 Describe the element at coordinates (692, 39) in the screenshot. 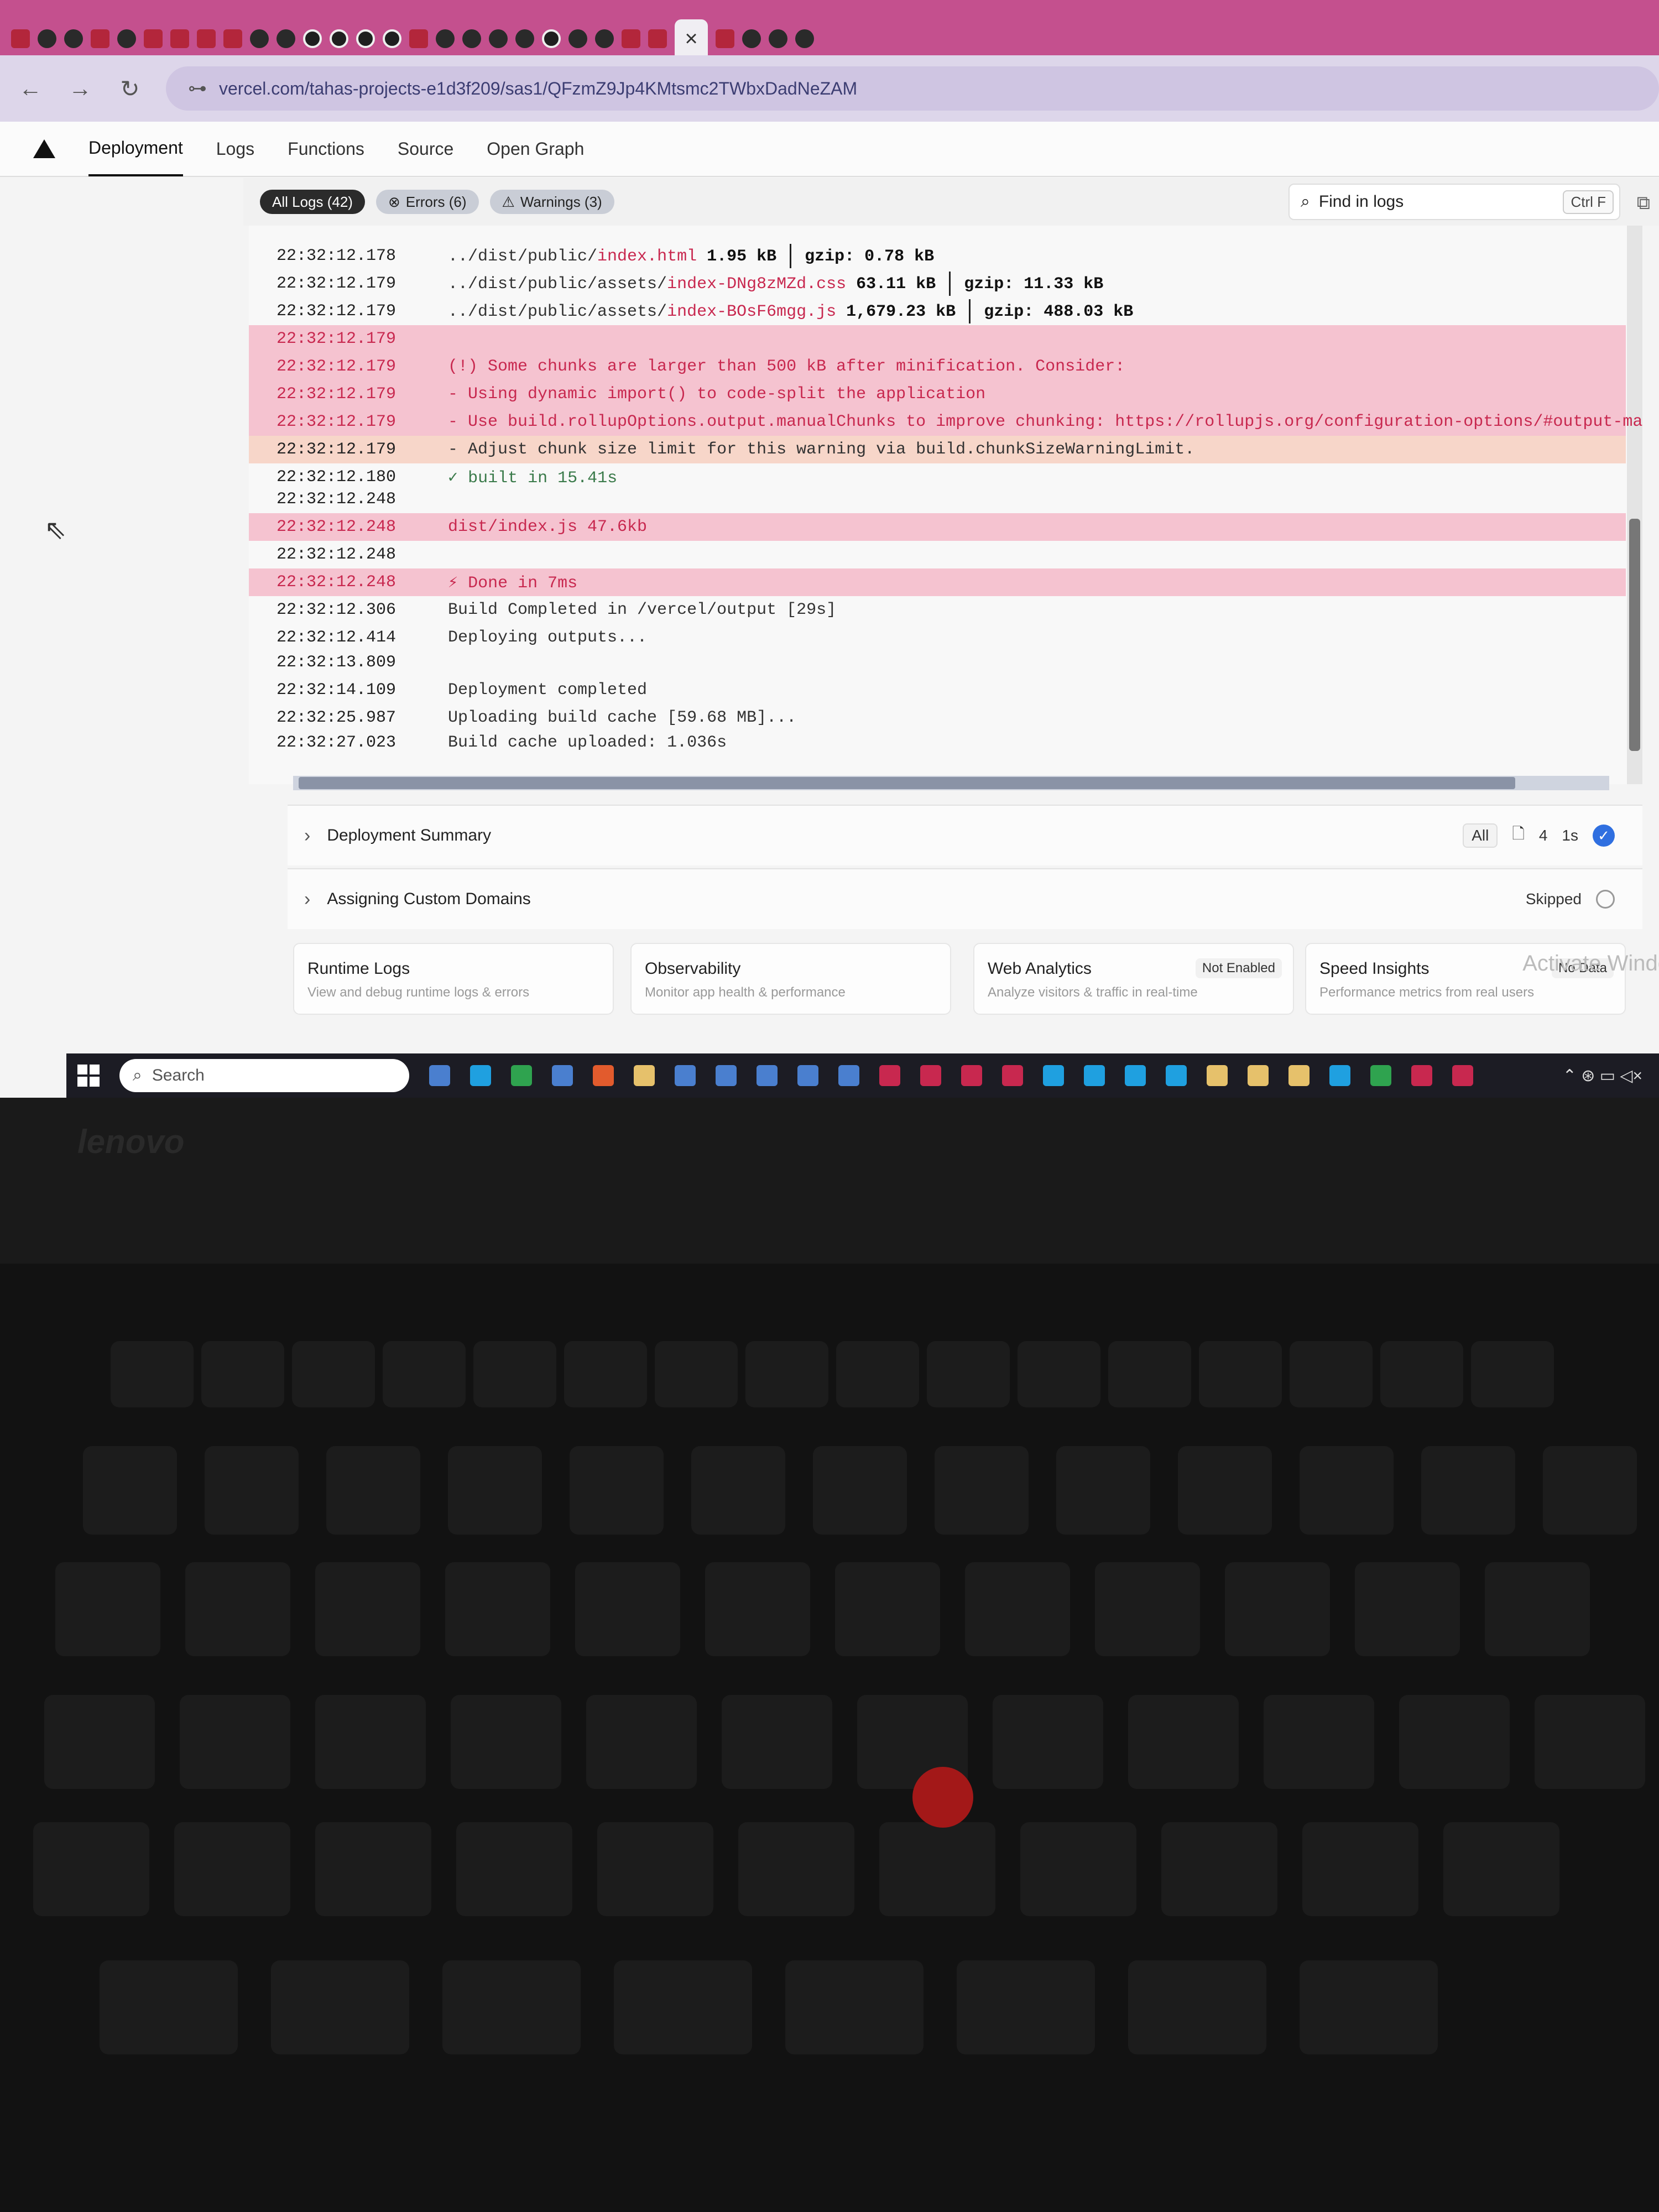

I see `active-tab-close-icon: ×` at that location.